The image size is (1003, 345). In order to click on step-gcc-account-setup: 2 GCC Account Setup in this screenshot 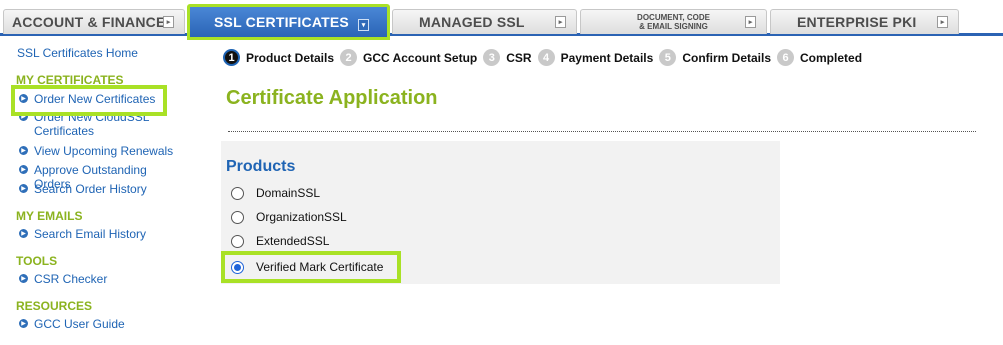, I will do `click(408, 57)`.